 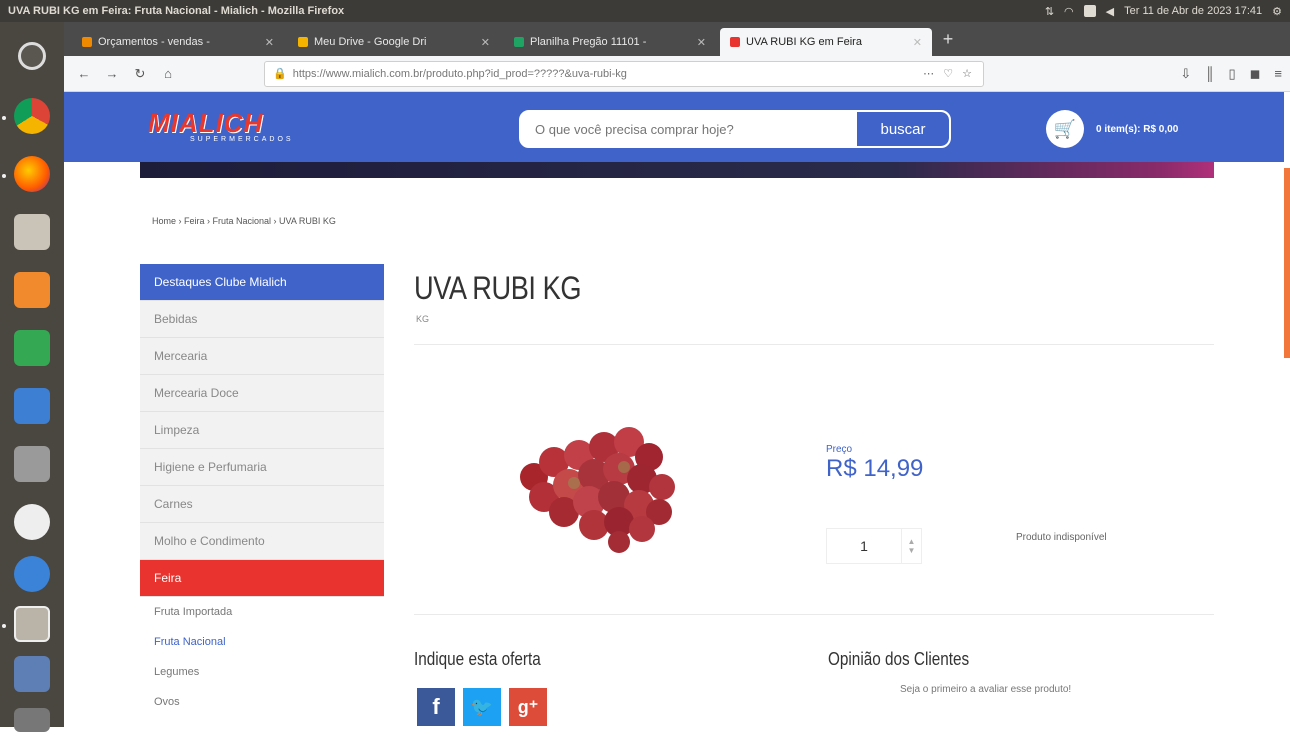 I want to click on availability-status: Produto indisponível, so click(x=1061, y=537).